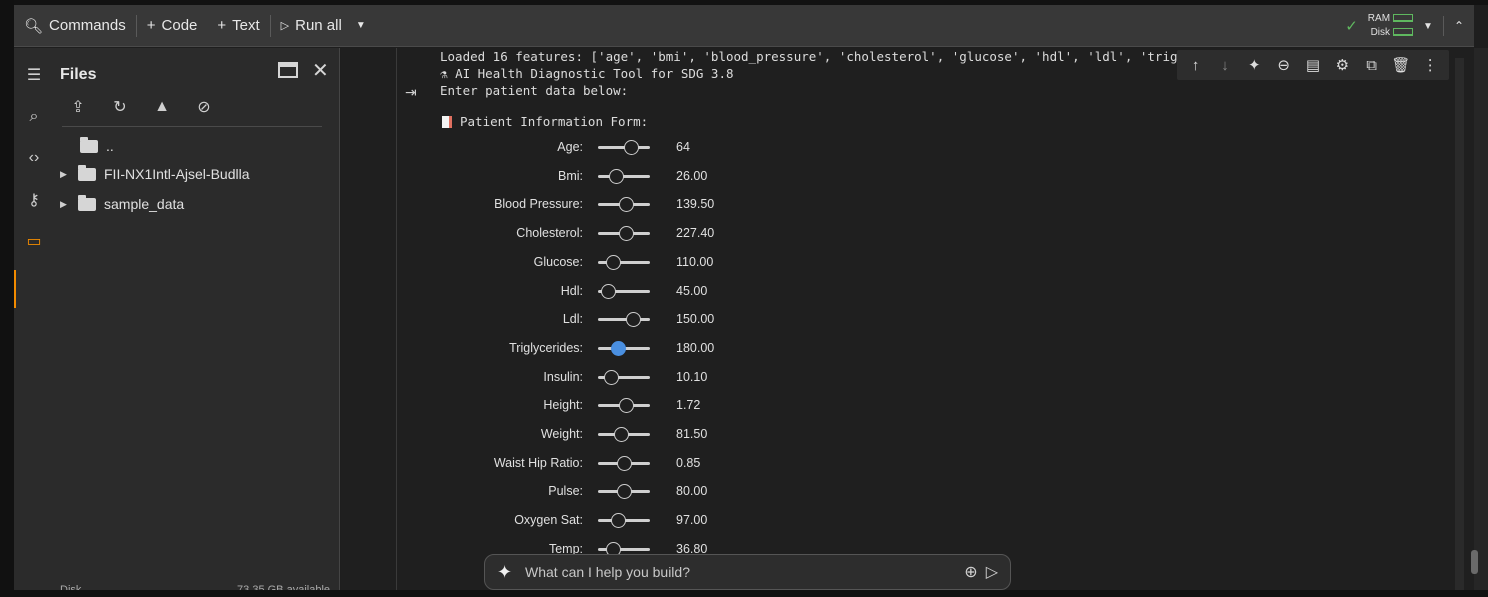 Image resolution: width=1488 pixels, height=597 pixels. What do you see at coordinates (97, 145) in the screenshot?
I see `tree-row-parent: ..` at bounding box center [97, 145].